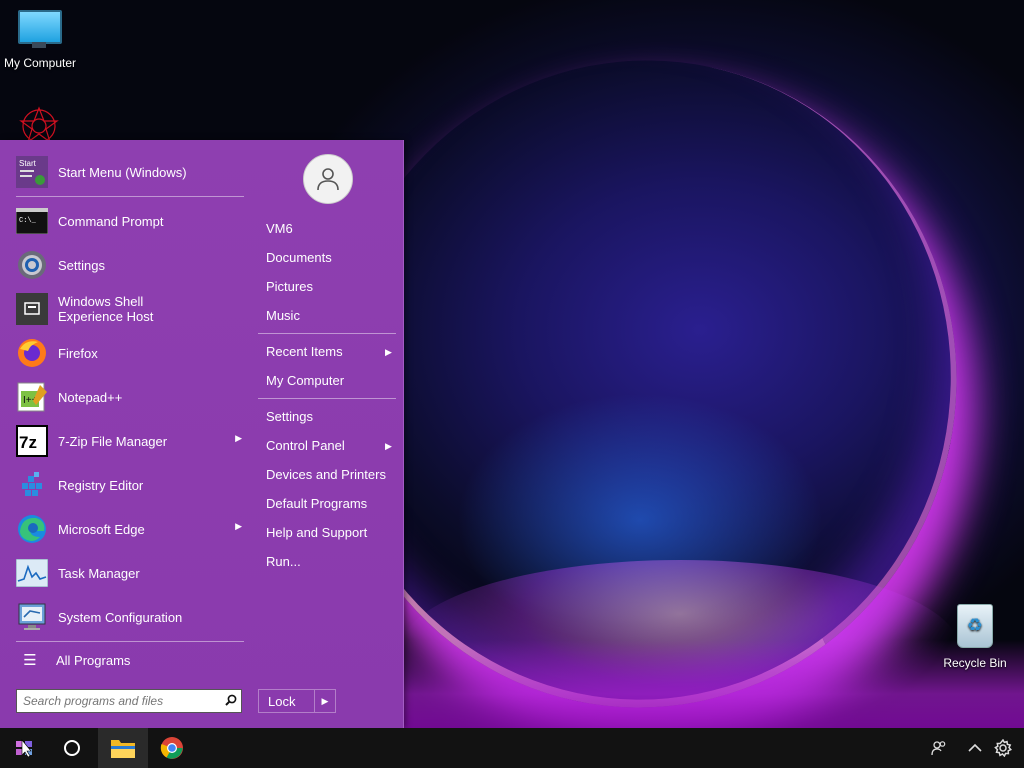 This screenshot has width=1024, height=768. I want to click on folder-icon, so click(123, 749).